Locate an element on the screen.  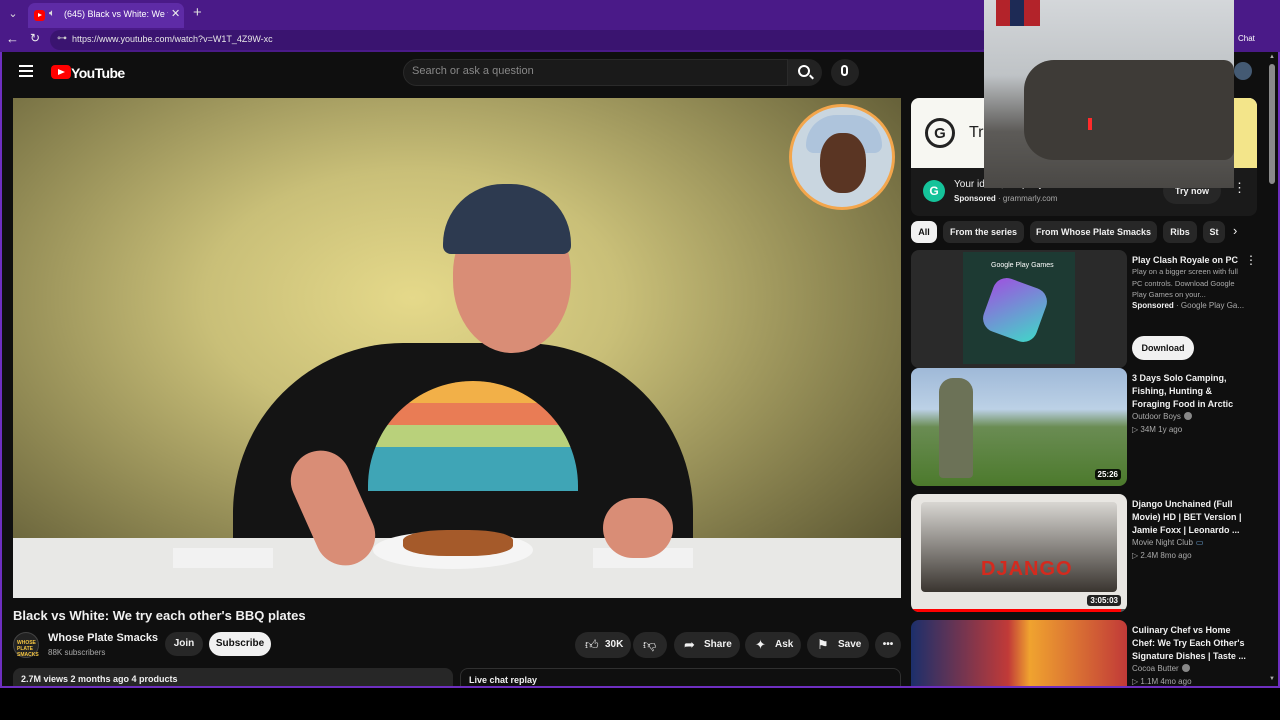
page-scrollbar: ▲ ▼ is located at coordinates (1272, 370).